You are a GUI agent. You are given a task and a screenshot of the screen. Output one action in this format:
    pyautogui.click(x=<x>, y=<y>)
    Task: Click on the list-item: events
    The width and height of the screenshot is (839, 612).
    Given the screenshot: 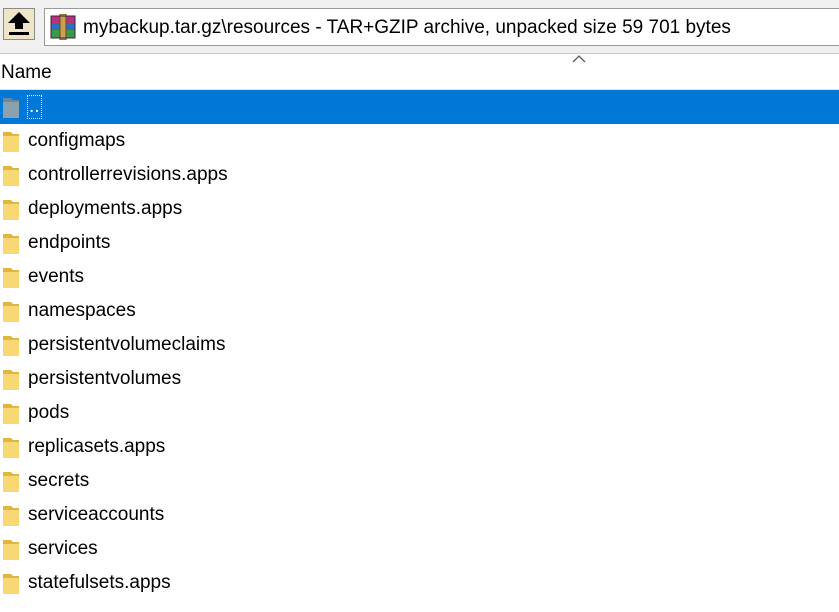 What is the action you would take?
    pyautogui.click(x=419, y=277)
    